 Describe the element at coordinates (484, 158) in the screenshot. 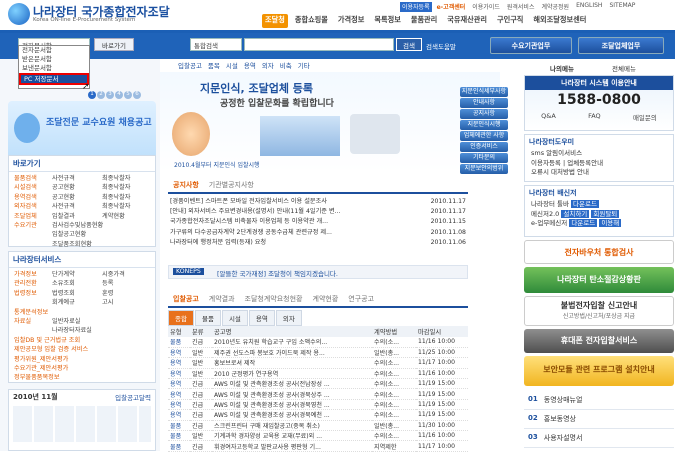

I see `banner-menu-item: 기타문의` at that location.